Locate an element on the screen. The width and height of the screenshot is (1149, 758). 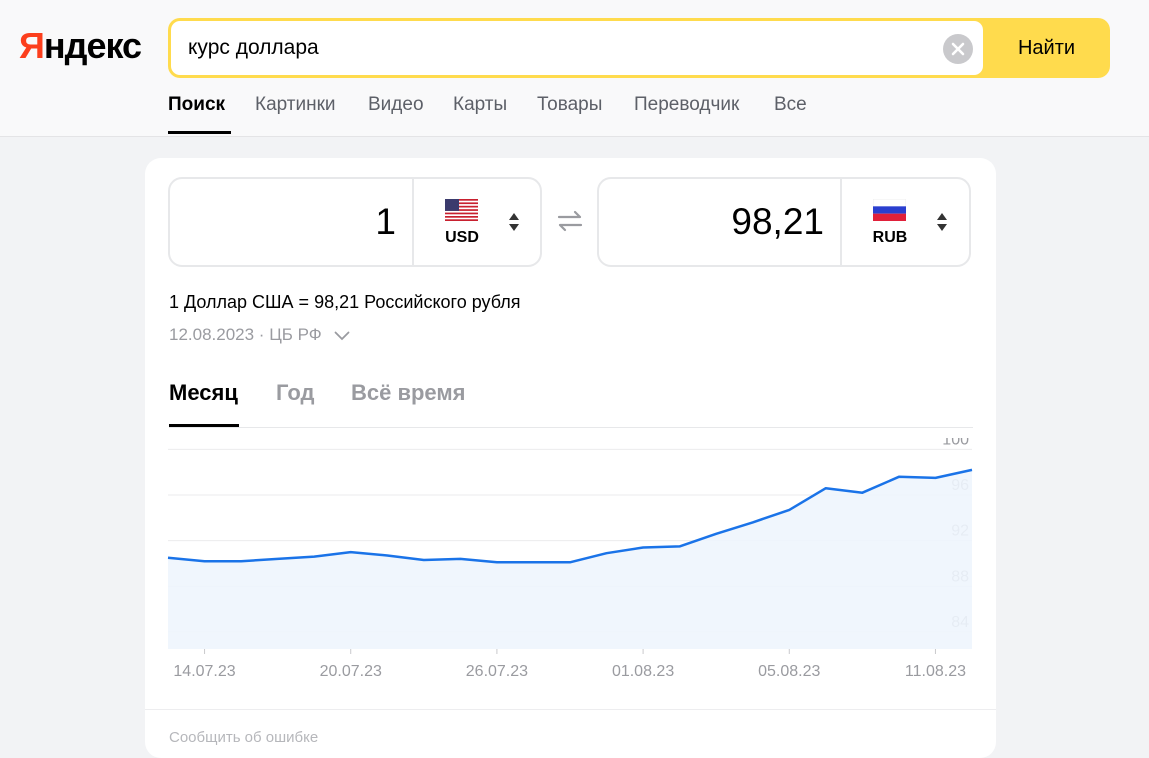
from-currency-code: USD is located at coordinates (462, 237).